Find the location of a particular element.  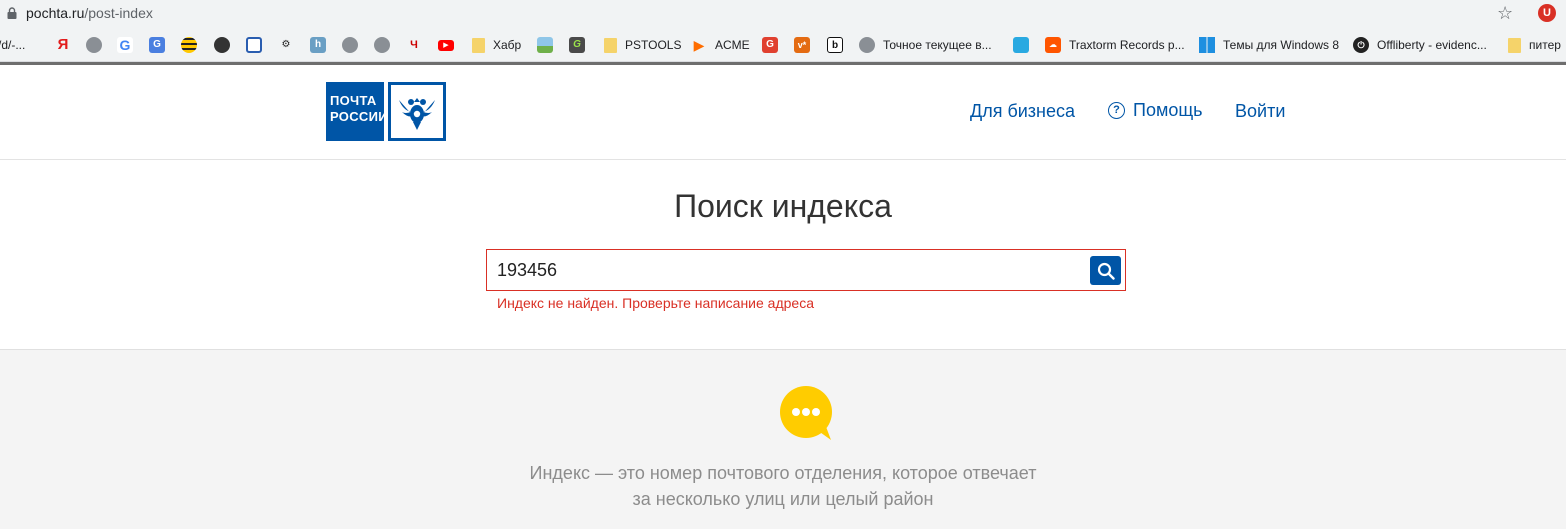

bookmark-item: ▶ ACME is located at coordinates (720, 45).